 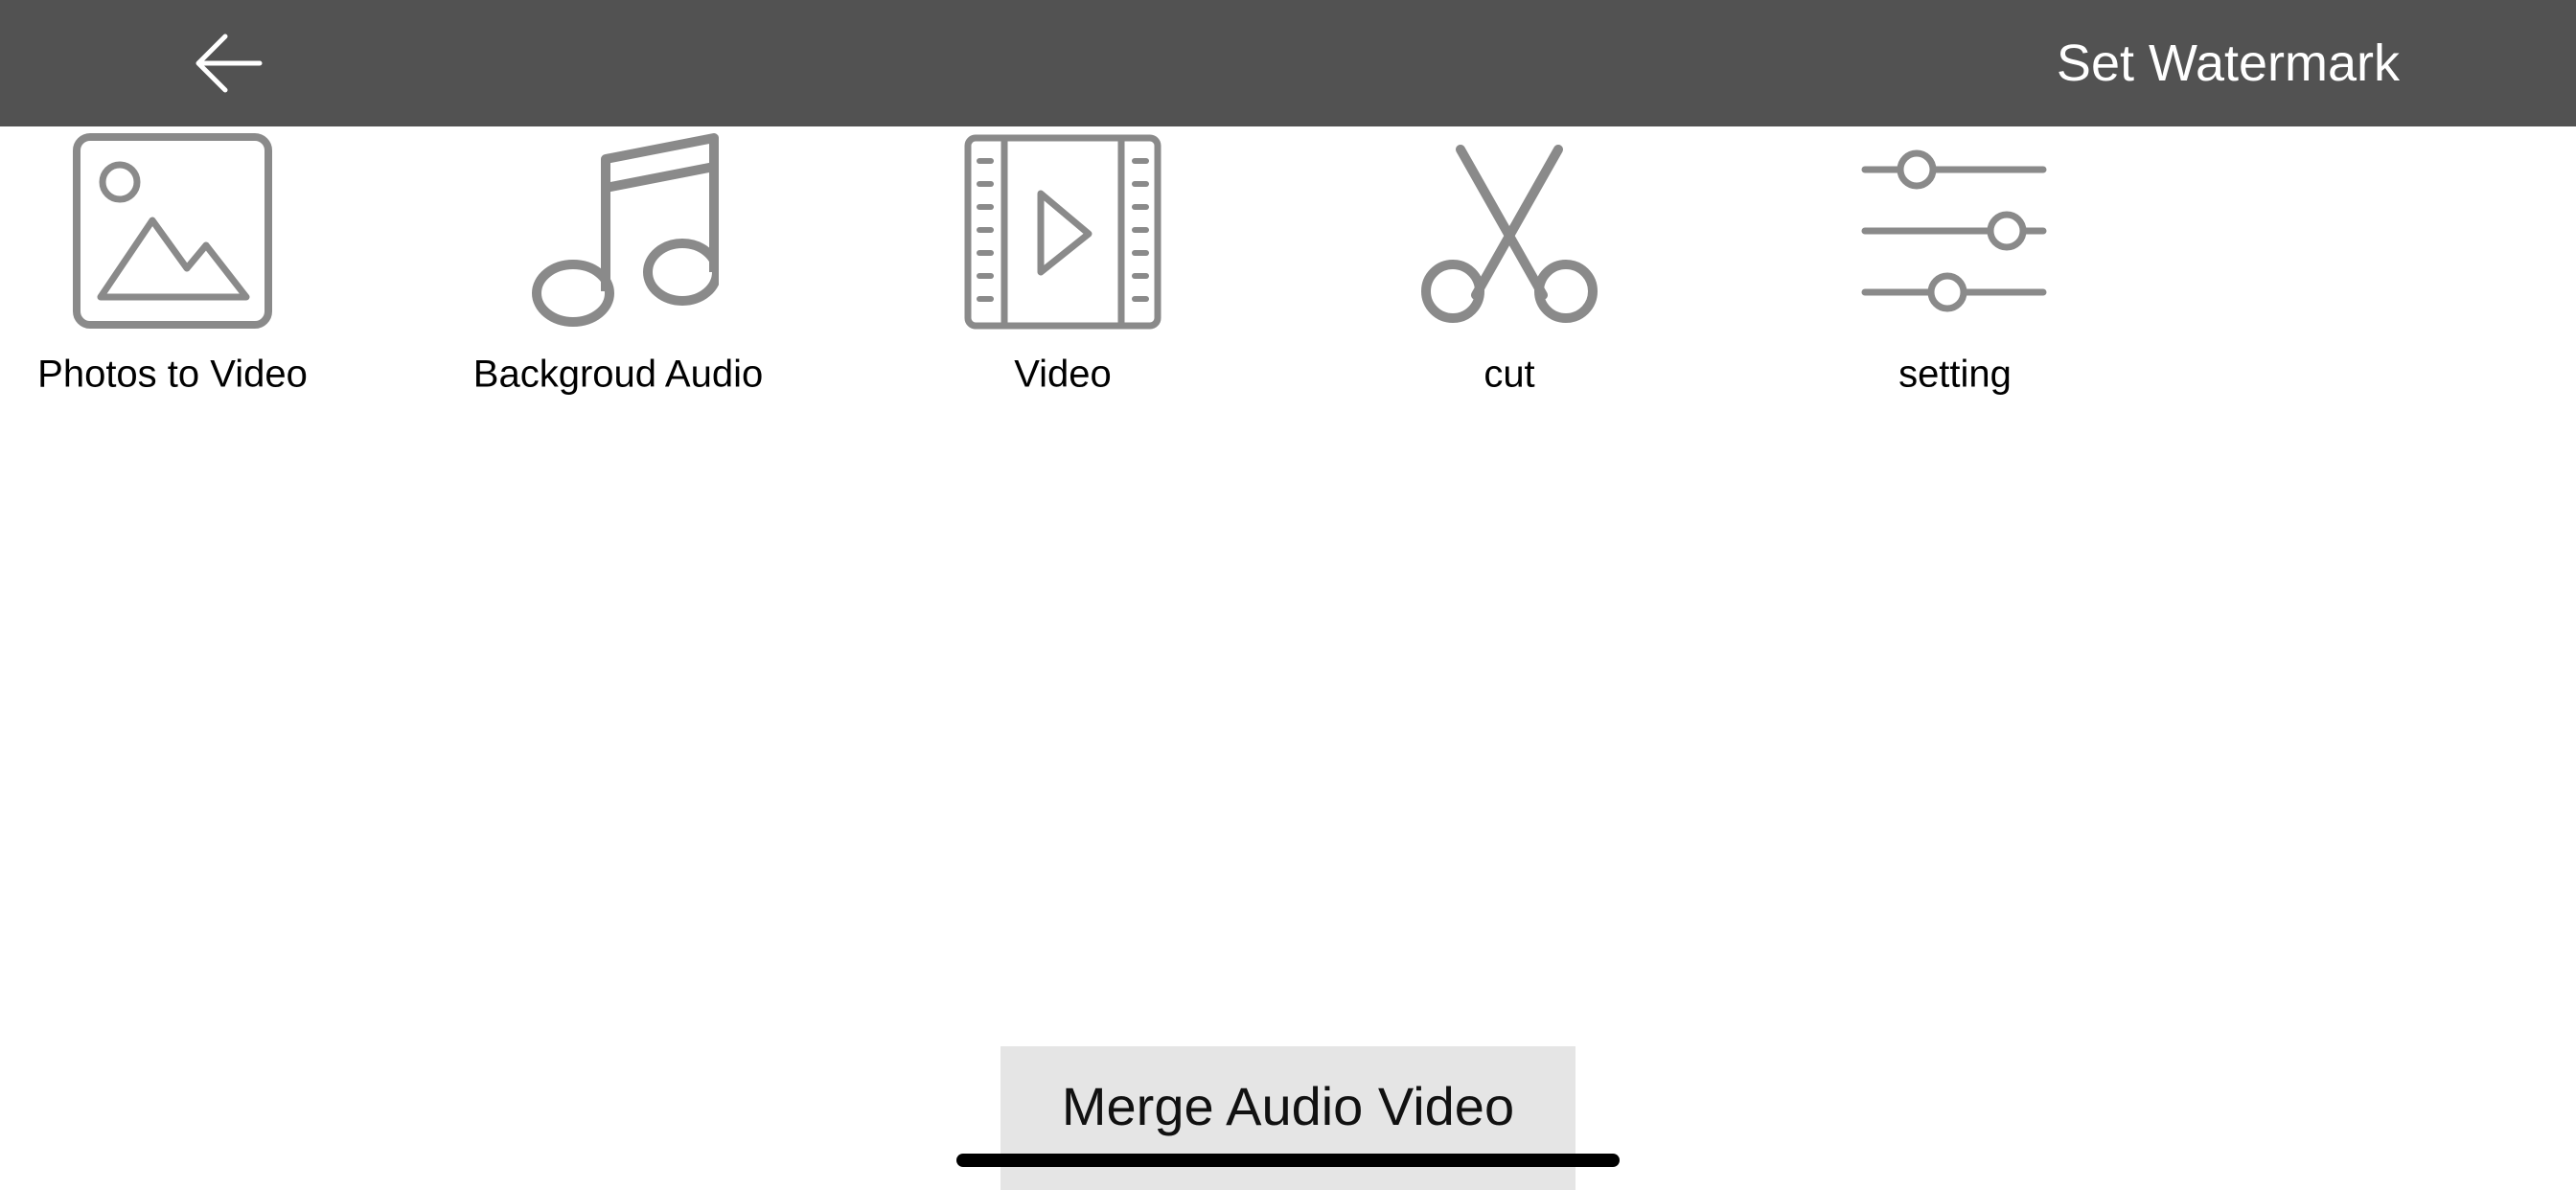 I want to click on photos-to-video-tool: Photos to Video, so click(x=182, y=286).